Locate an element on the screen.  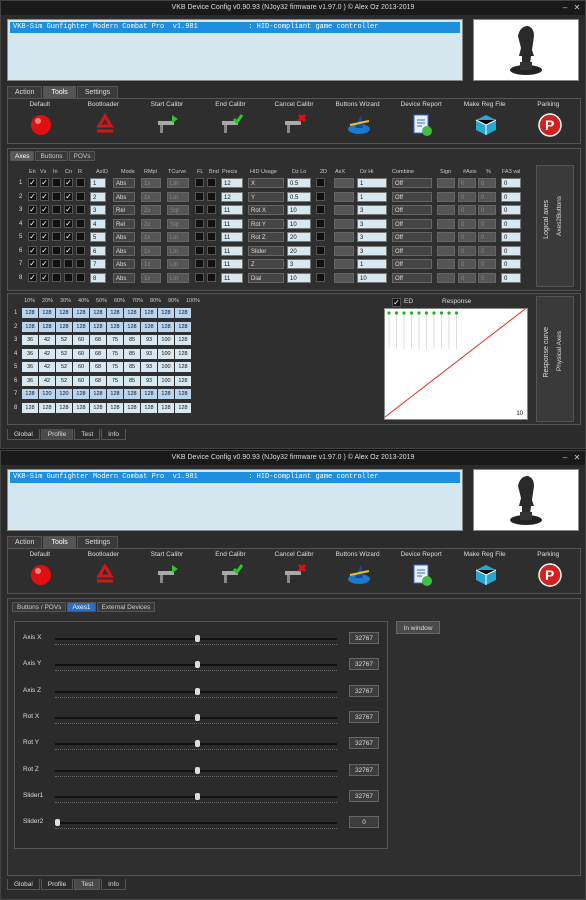
bootloader-button: Bootloader is located at coordinates (104, 571).